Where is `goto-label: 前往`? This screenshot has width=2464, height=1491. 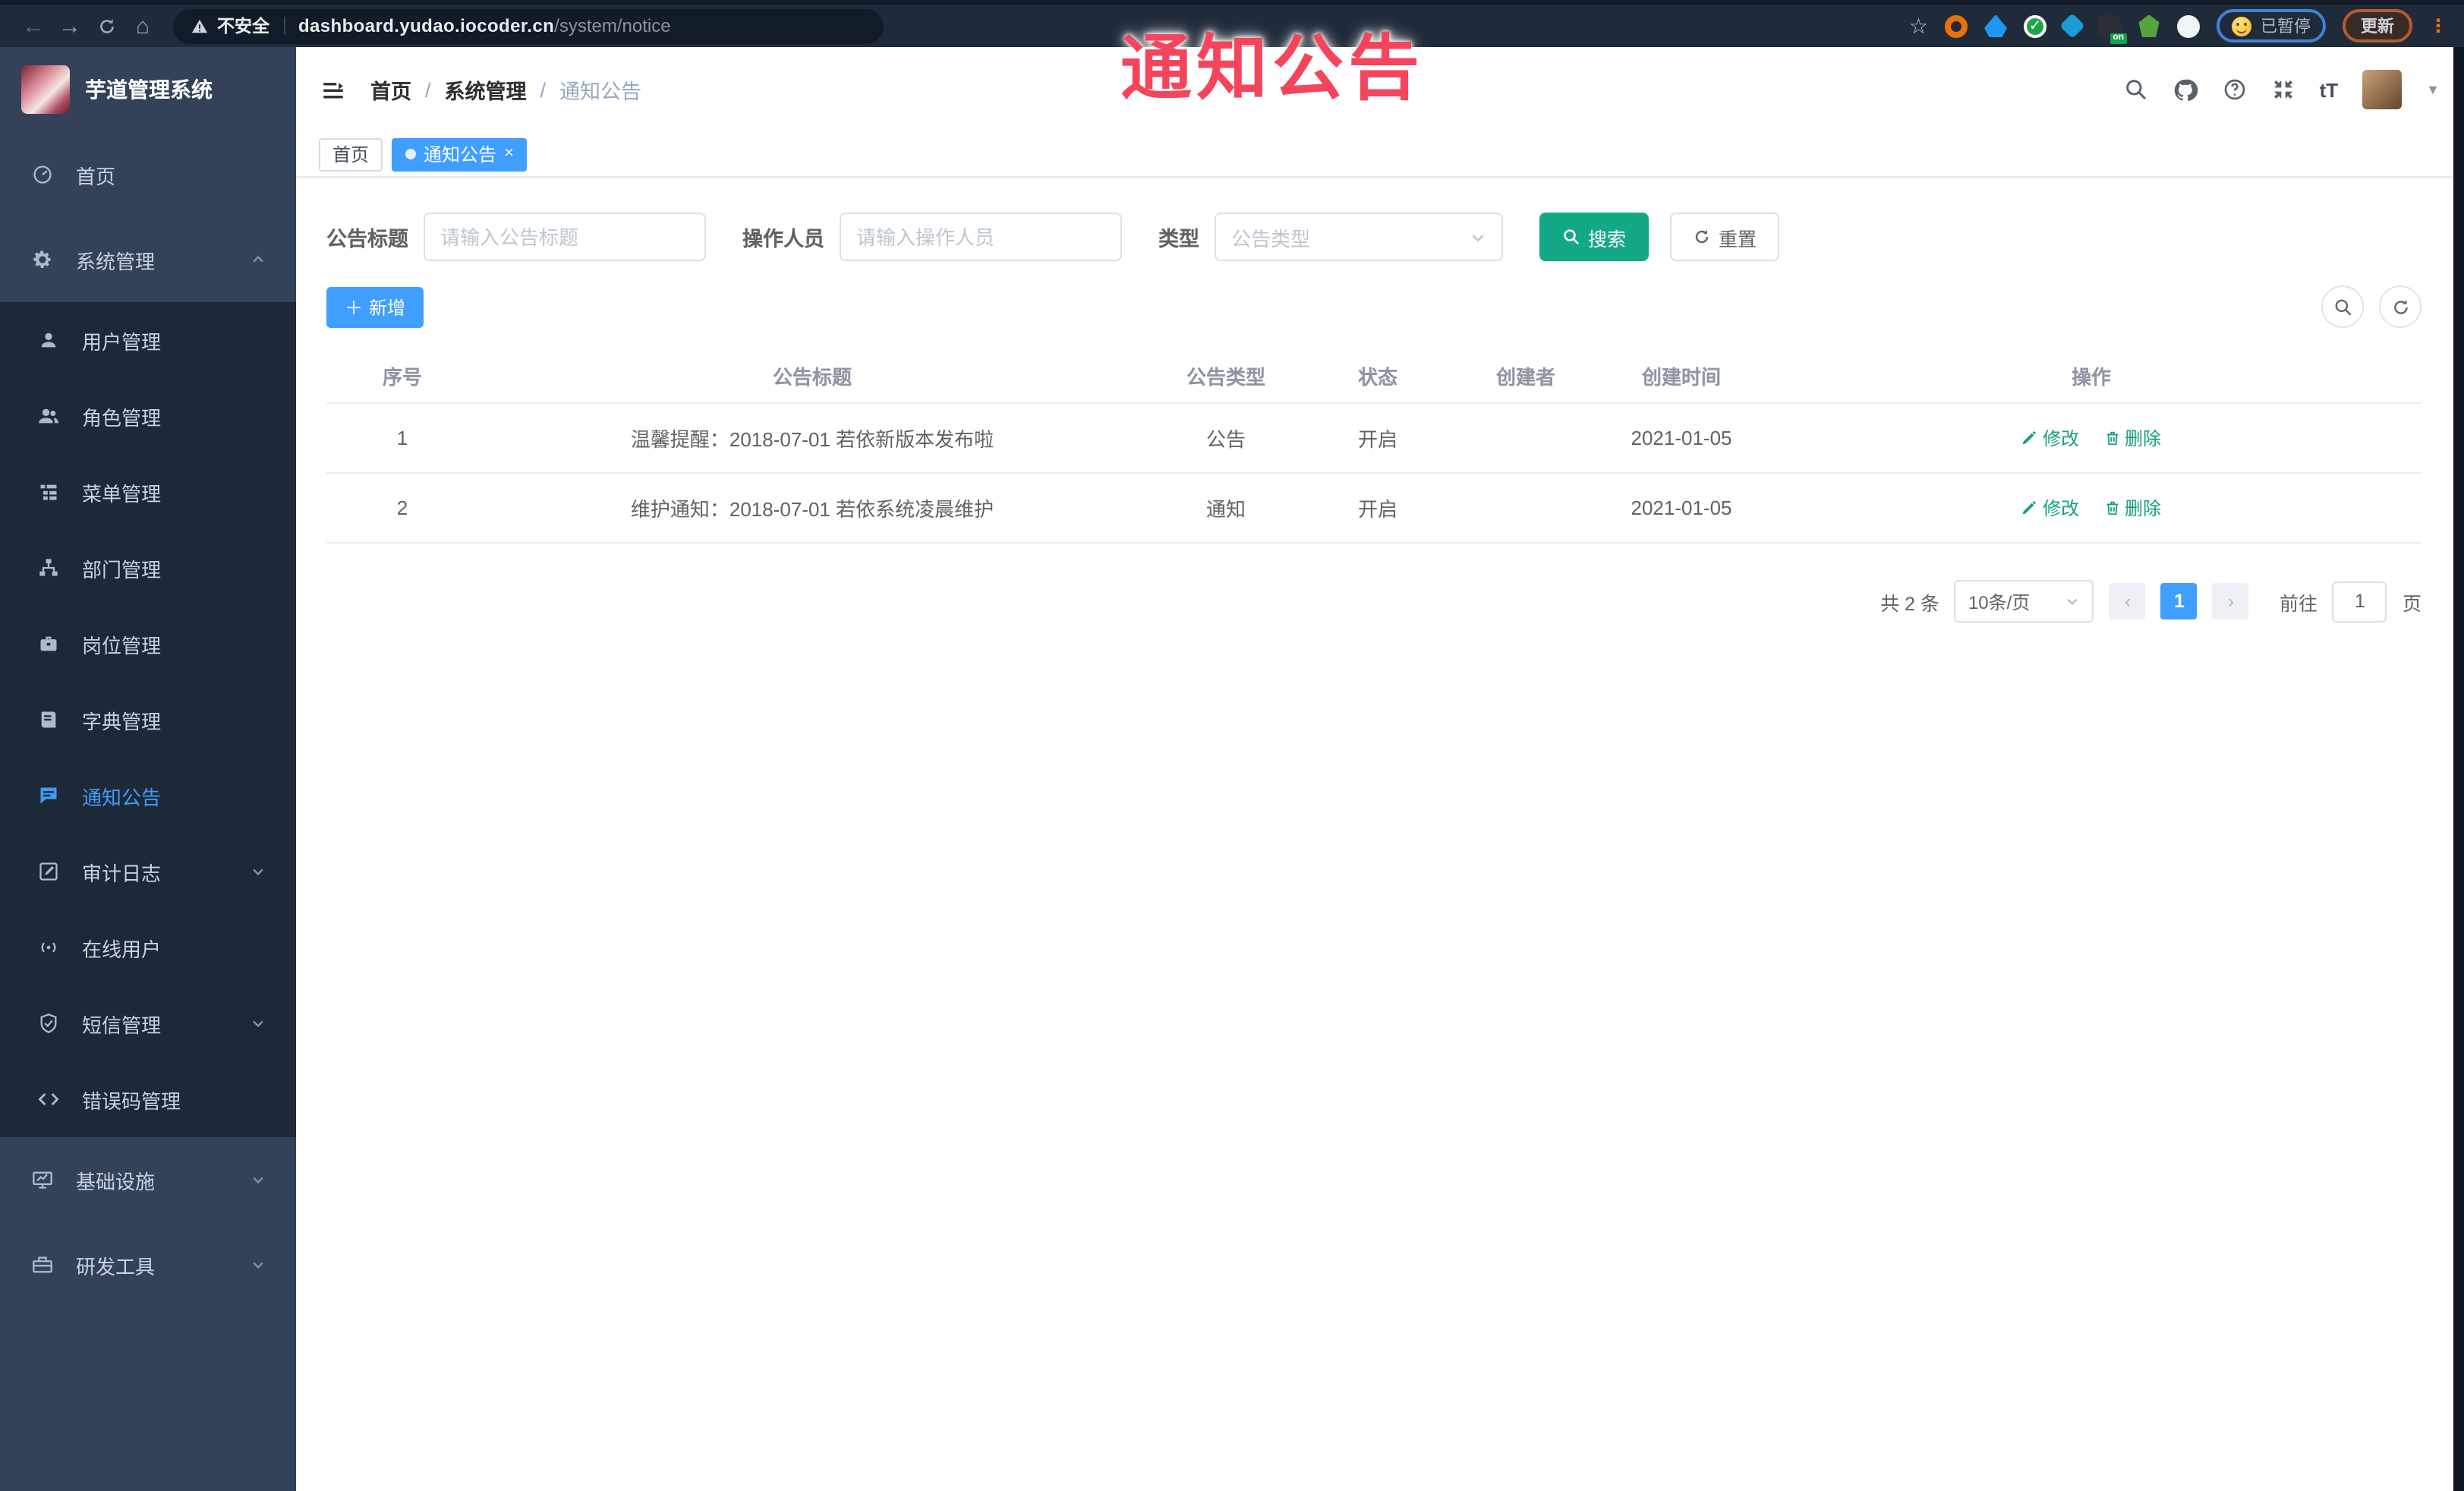 goto-label: 前往 is located at coordinates (2298, 603).